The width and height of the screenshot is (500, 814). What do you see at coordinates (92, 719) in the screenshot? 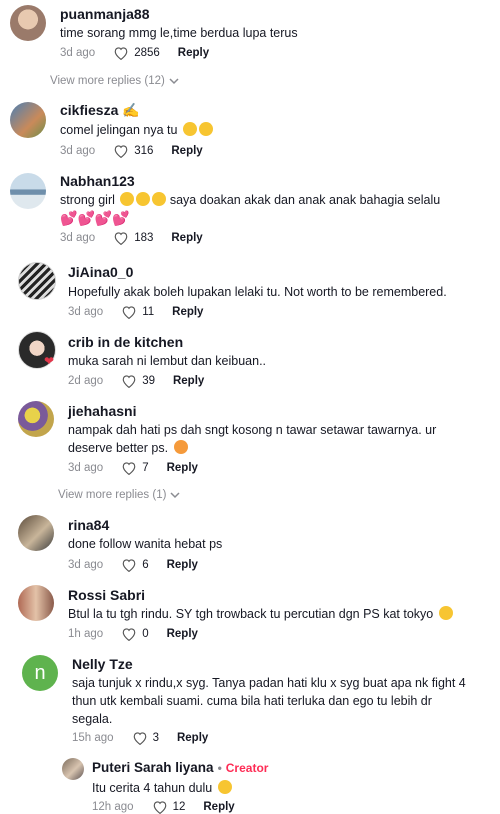
I see `comment-text: segala.` at bounding box center [92, 719].